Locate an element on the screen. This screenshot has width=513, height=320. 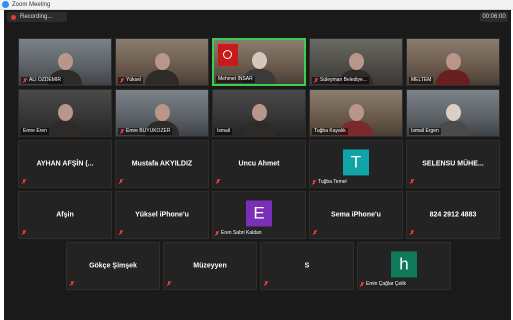
participant-tile: Gökçe Şimşek is located at coordinates (113, 266).